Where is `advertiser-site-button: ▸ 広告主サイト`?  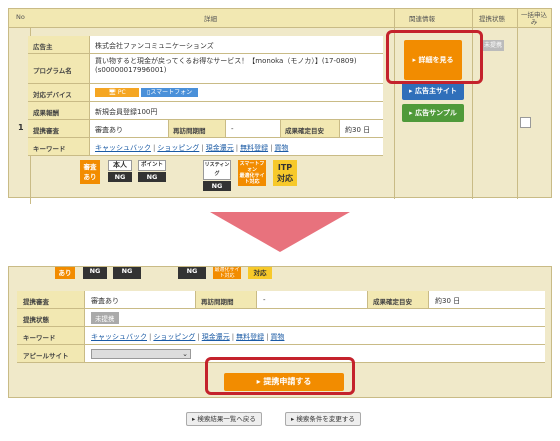 advertiser-site-button: ▸ 広告主サイト is located at coordinates (433, 91).